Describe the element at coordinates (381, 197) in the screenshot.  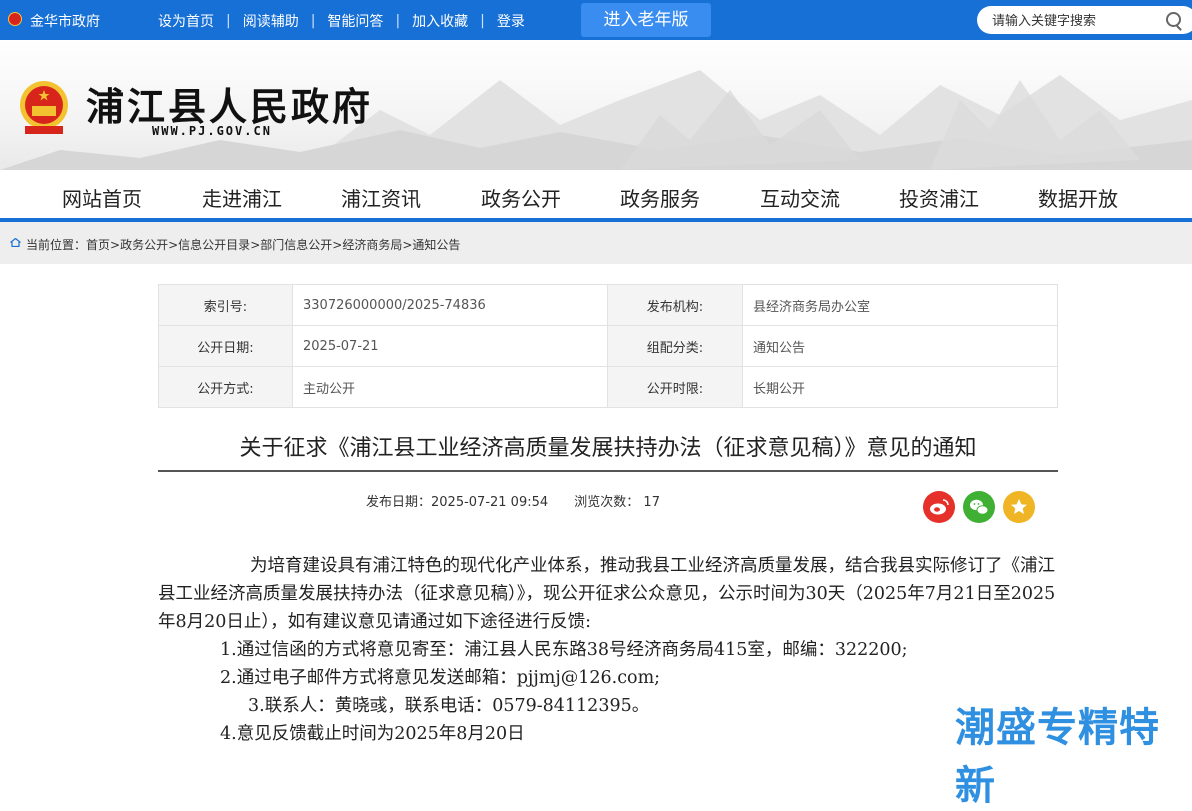
I see `nav-news: 浦江资讯` at that location.